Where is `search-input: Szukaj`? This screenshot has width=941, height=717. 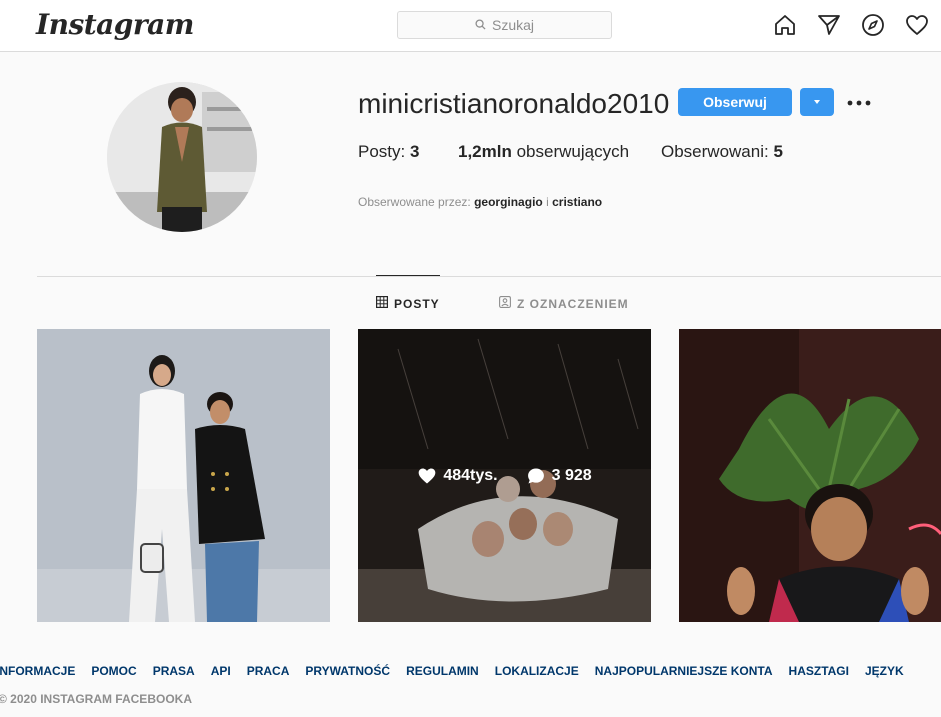 search-input: Szukaj is located at coordinates (504, 25).